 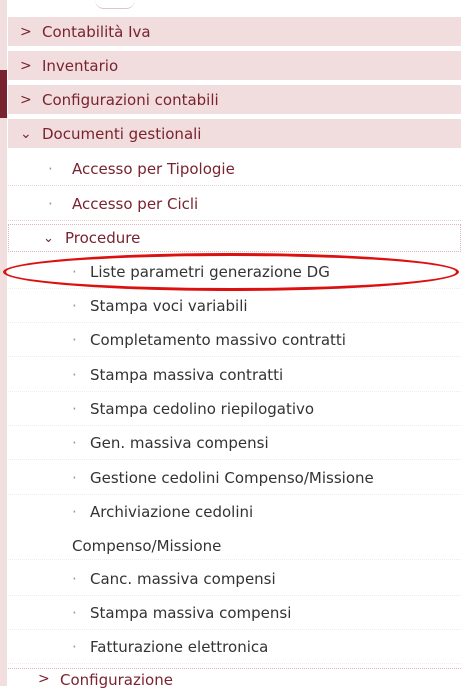 I want to click on menu-item-label: Configurazione, so click(x=116, y=680).